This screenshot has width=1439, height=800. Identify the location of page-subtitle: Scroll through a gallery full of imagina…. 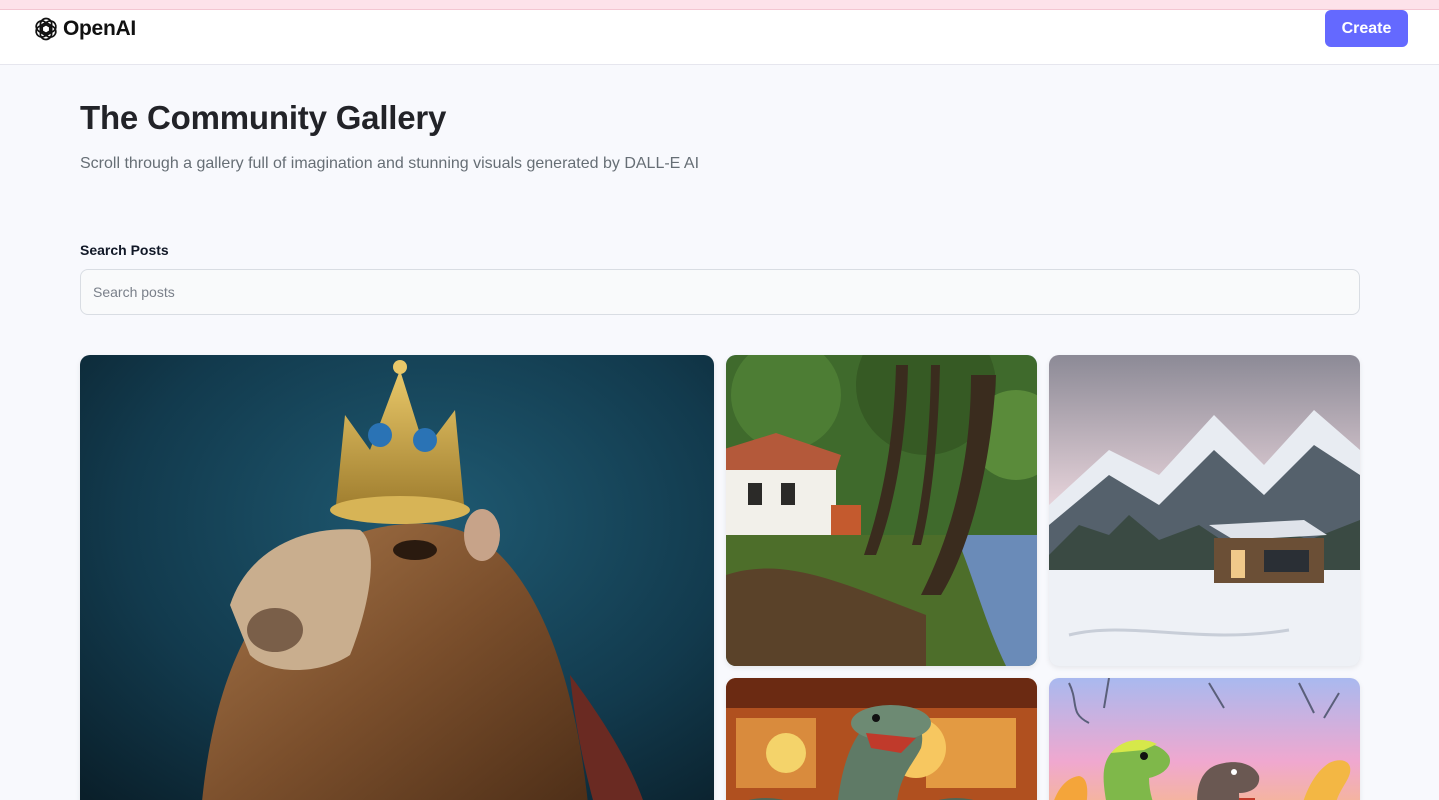
(390, 163).